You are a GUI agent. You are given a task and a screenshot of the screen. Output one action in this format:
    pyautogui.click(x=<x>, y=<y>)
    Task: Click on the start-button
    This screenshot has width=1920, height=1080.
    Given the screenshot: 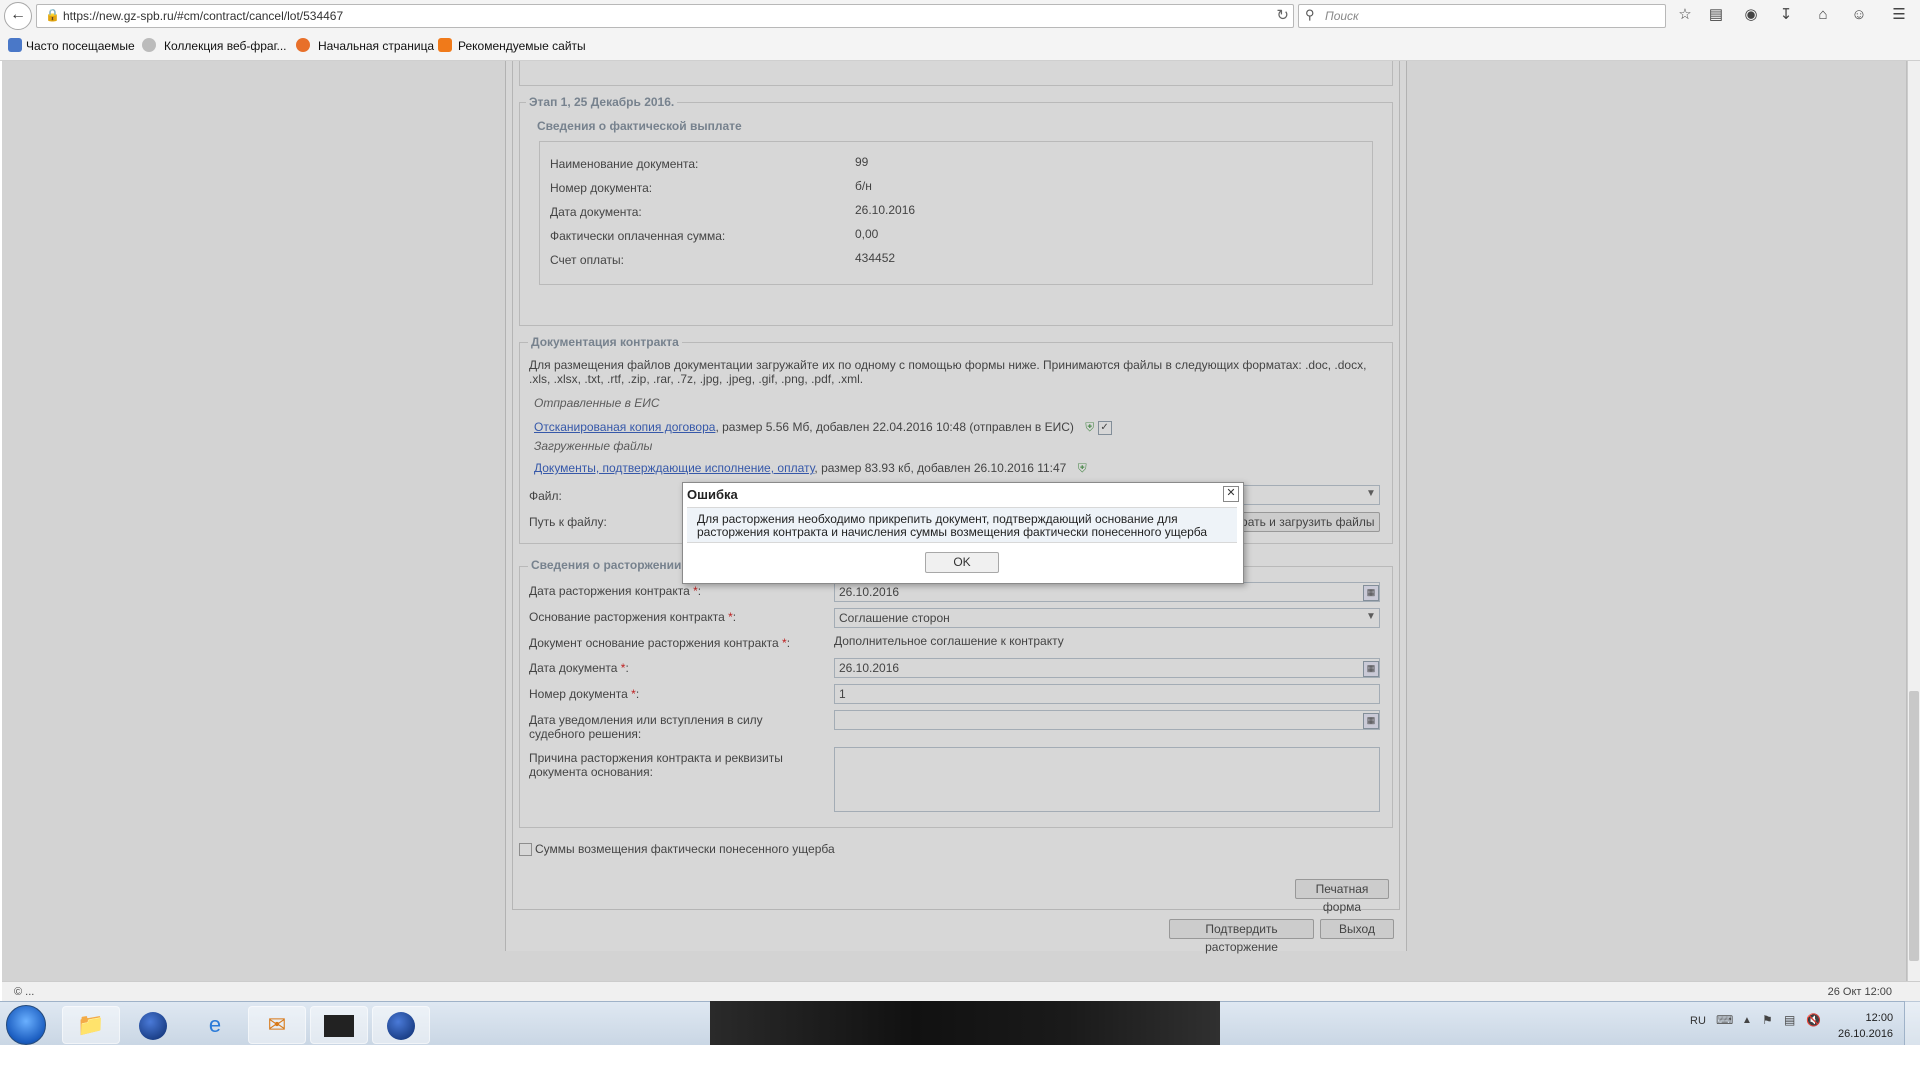 What is the action you would take?
    pyautogui.click(x=26, y=1025)
    